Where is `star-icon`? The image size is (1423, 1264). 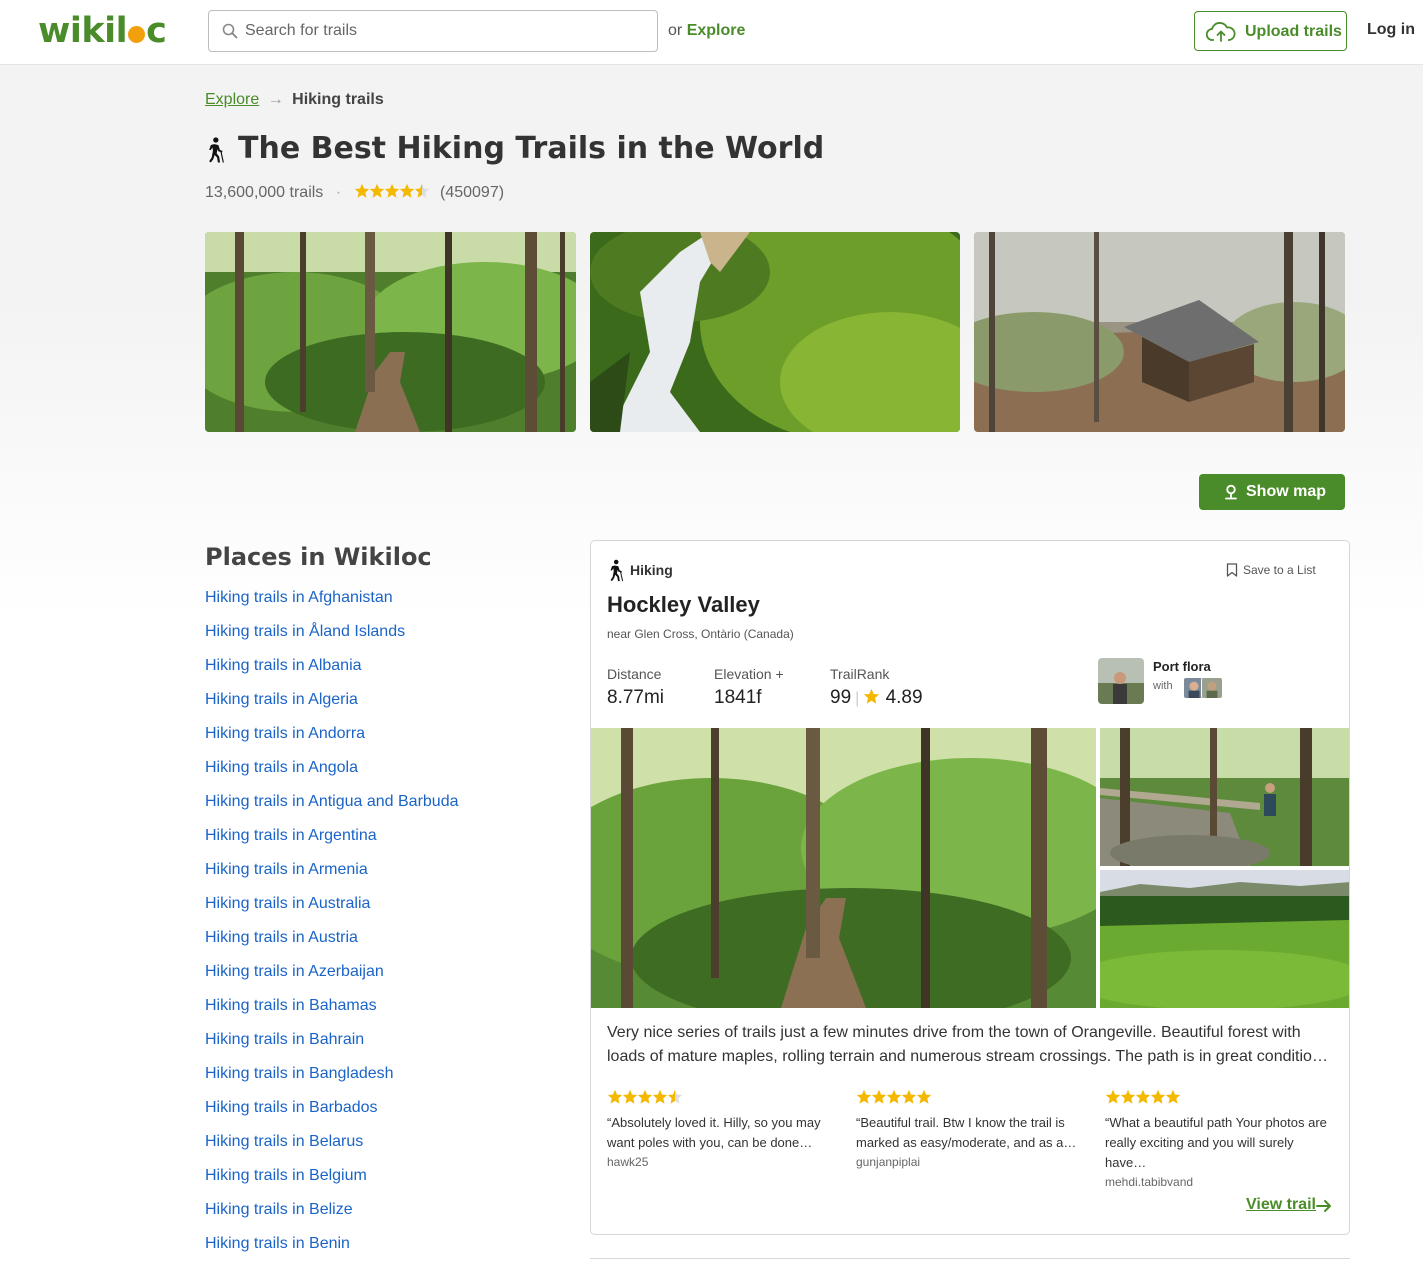
star-icon is located at coordinates (871, 696).